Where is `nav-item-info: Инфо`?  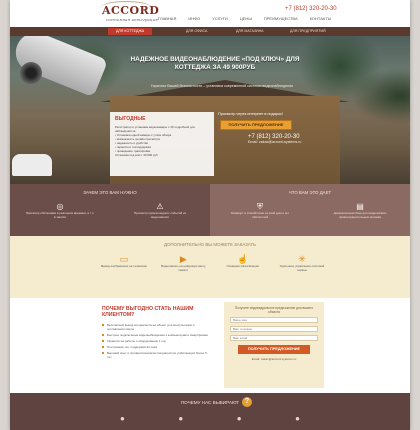
nav-item-info: Инфо is located at coordinates (194, 18).